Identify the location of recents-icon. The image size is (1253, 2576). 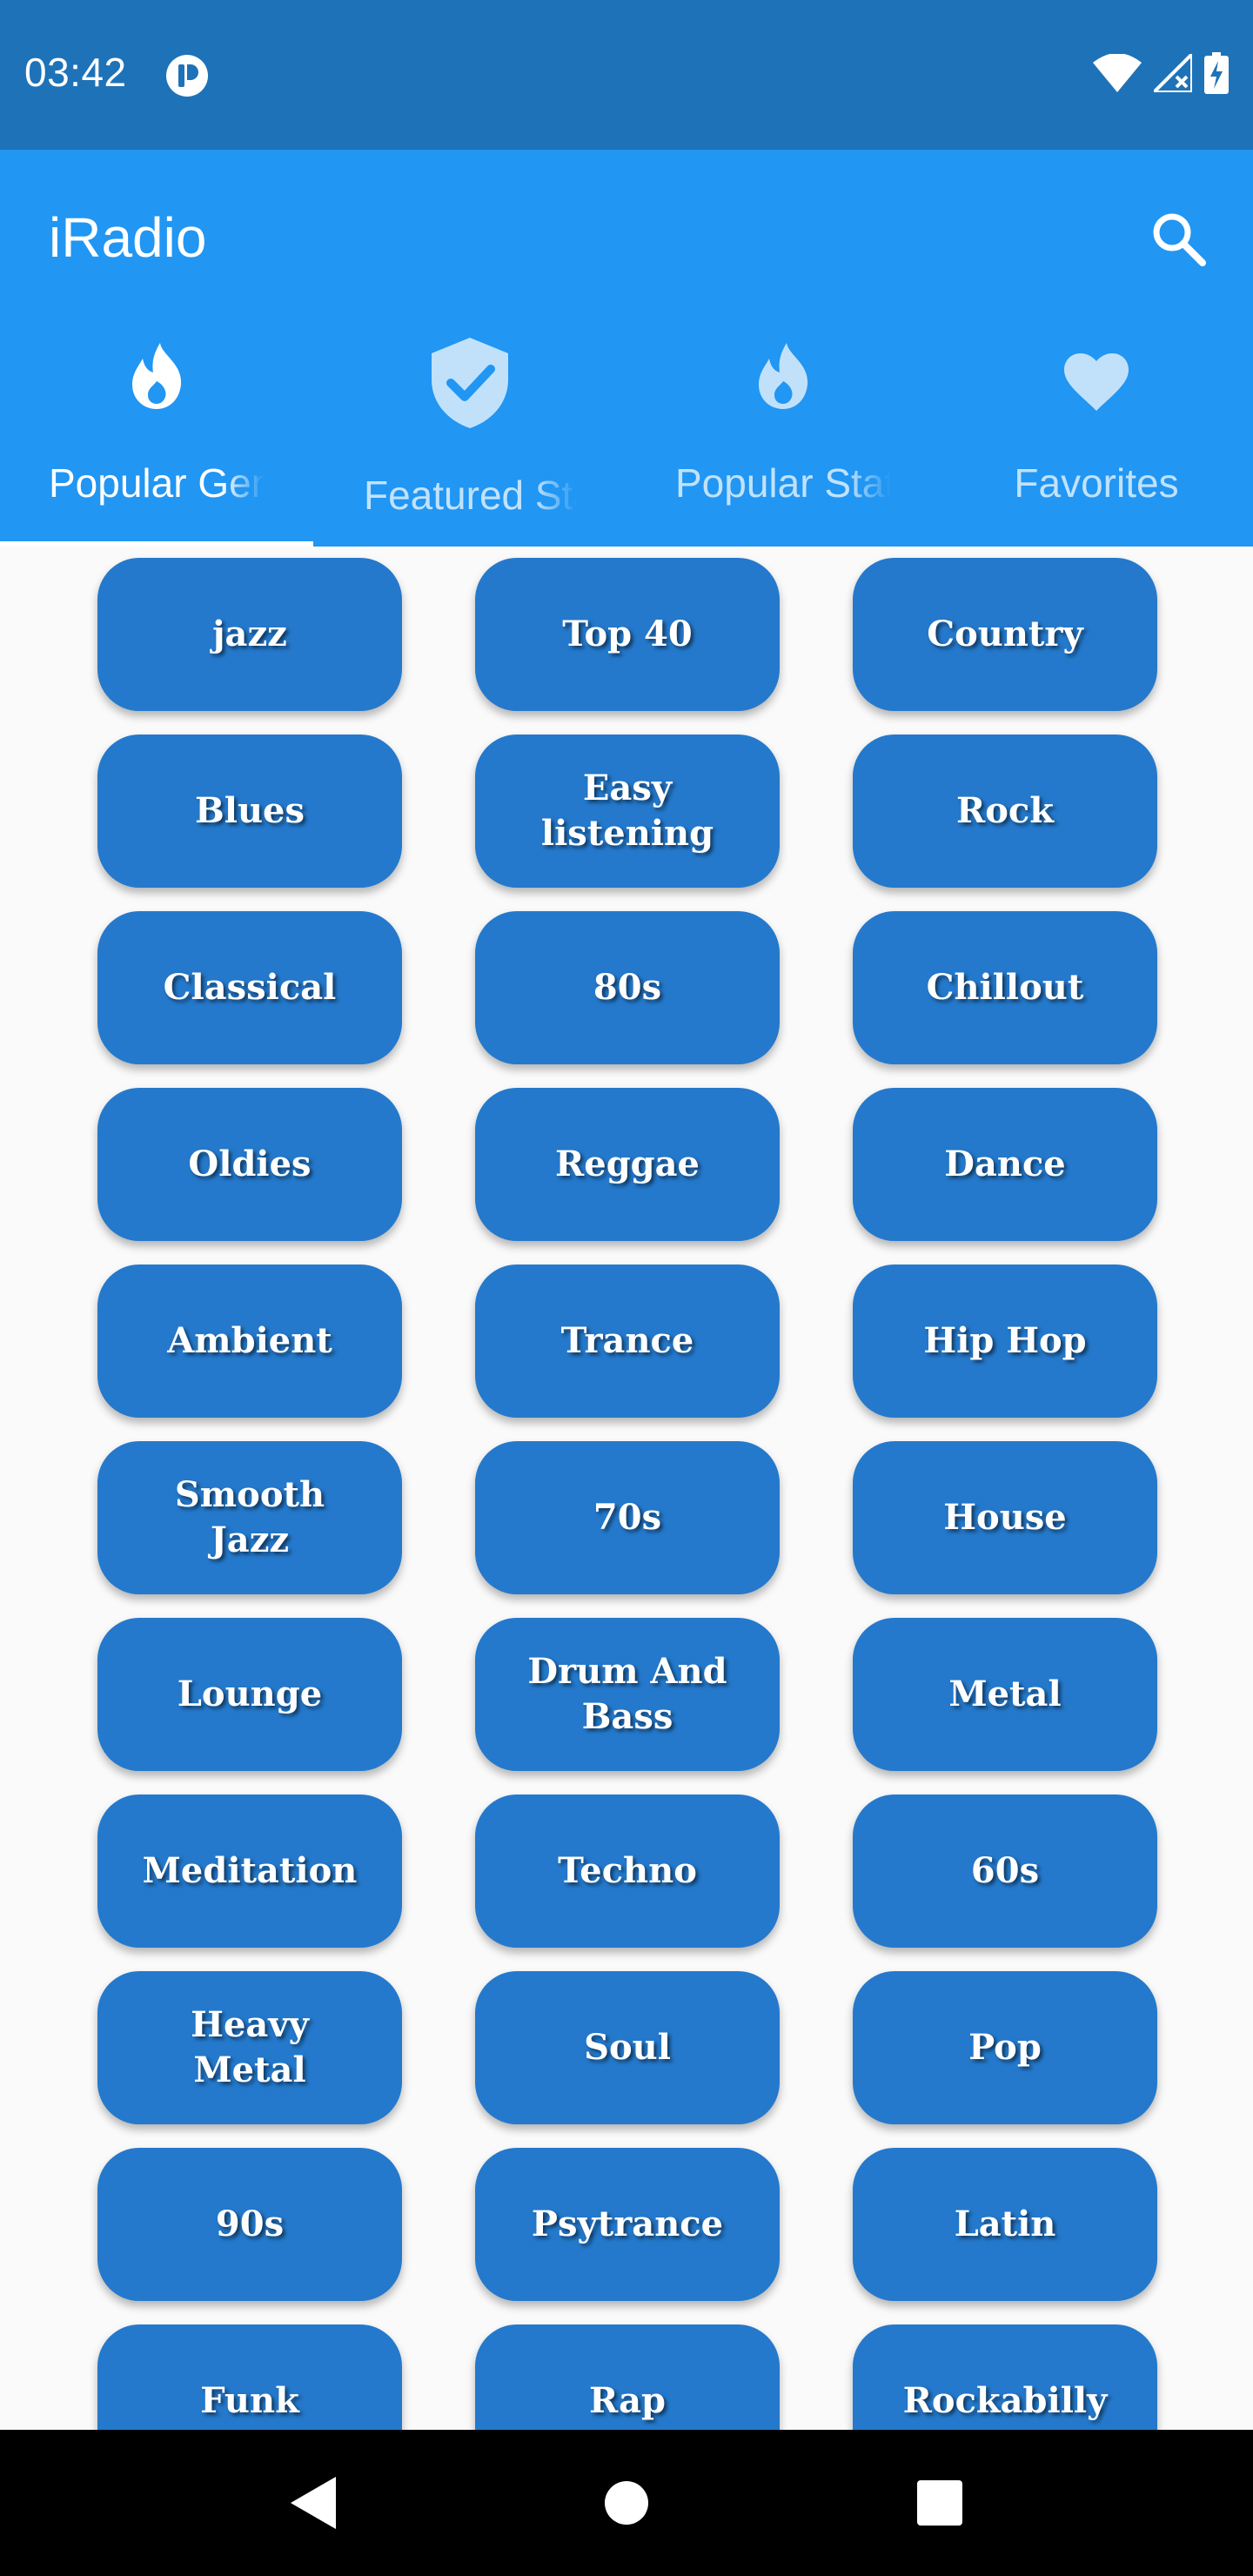
(939, 2503).